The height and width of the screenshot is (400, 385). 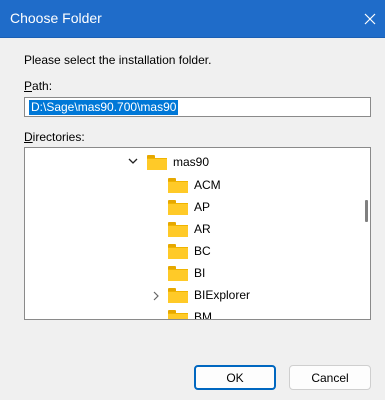 I want to click on tree-item-acm: ACM, so click(x=194, y=184).